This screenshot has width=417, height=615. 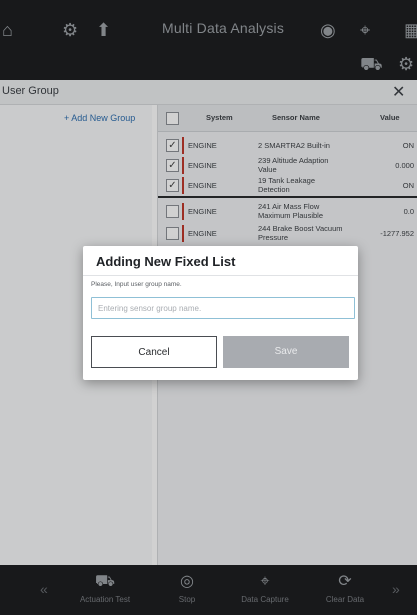 What do you see at coordinates (223, 308) in the screenshot?
I see `group-name-input` at bounding box center [223, 308].